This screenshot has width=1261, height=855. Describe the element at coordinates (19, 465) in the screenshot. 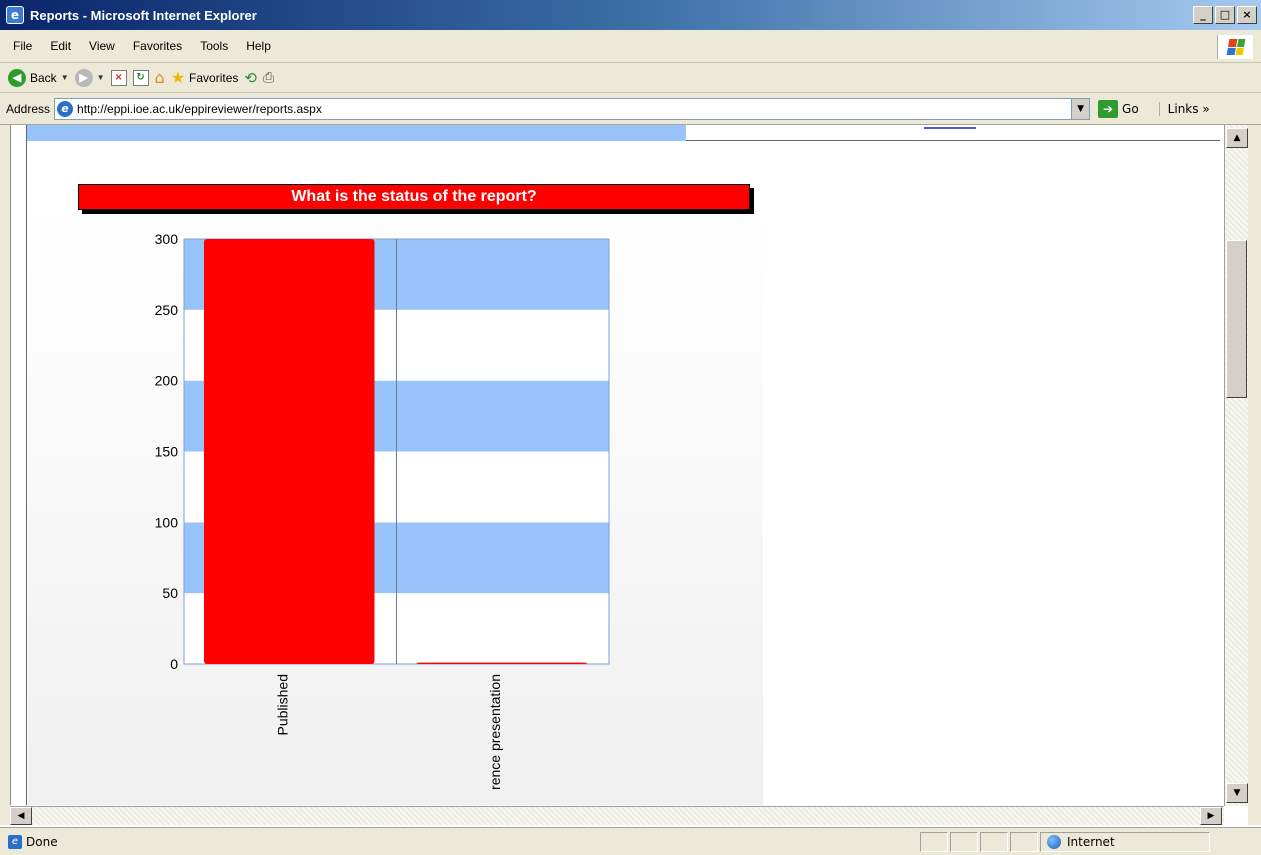

I see `left-frame-edge` at that location.